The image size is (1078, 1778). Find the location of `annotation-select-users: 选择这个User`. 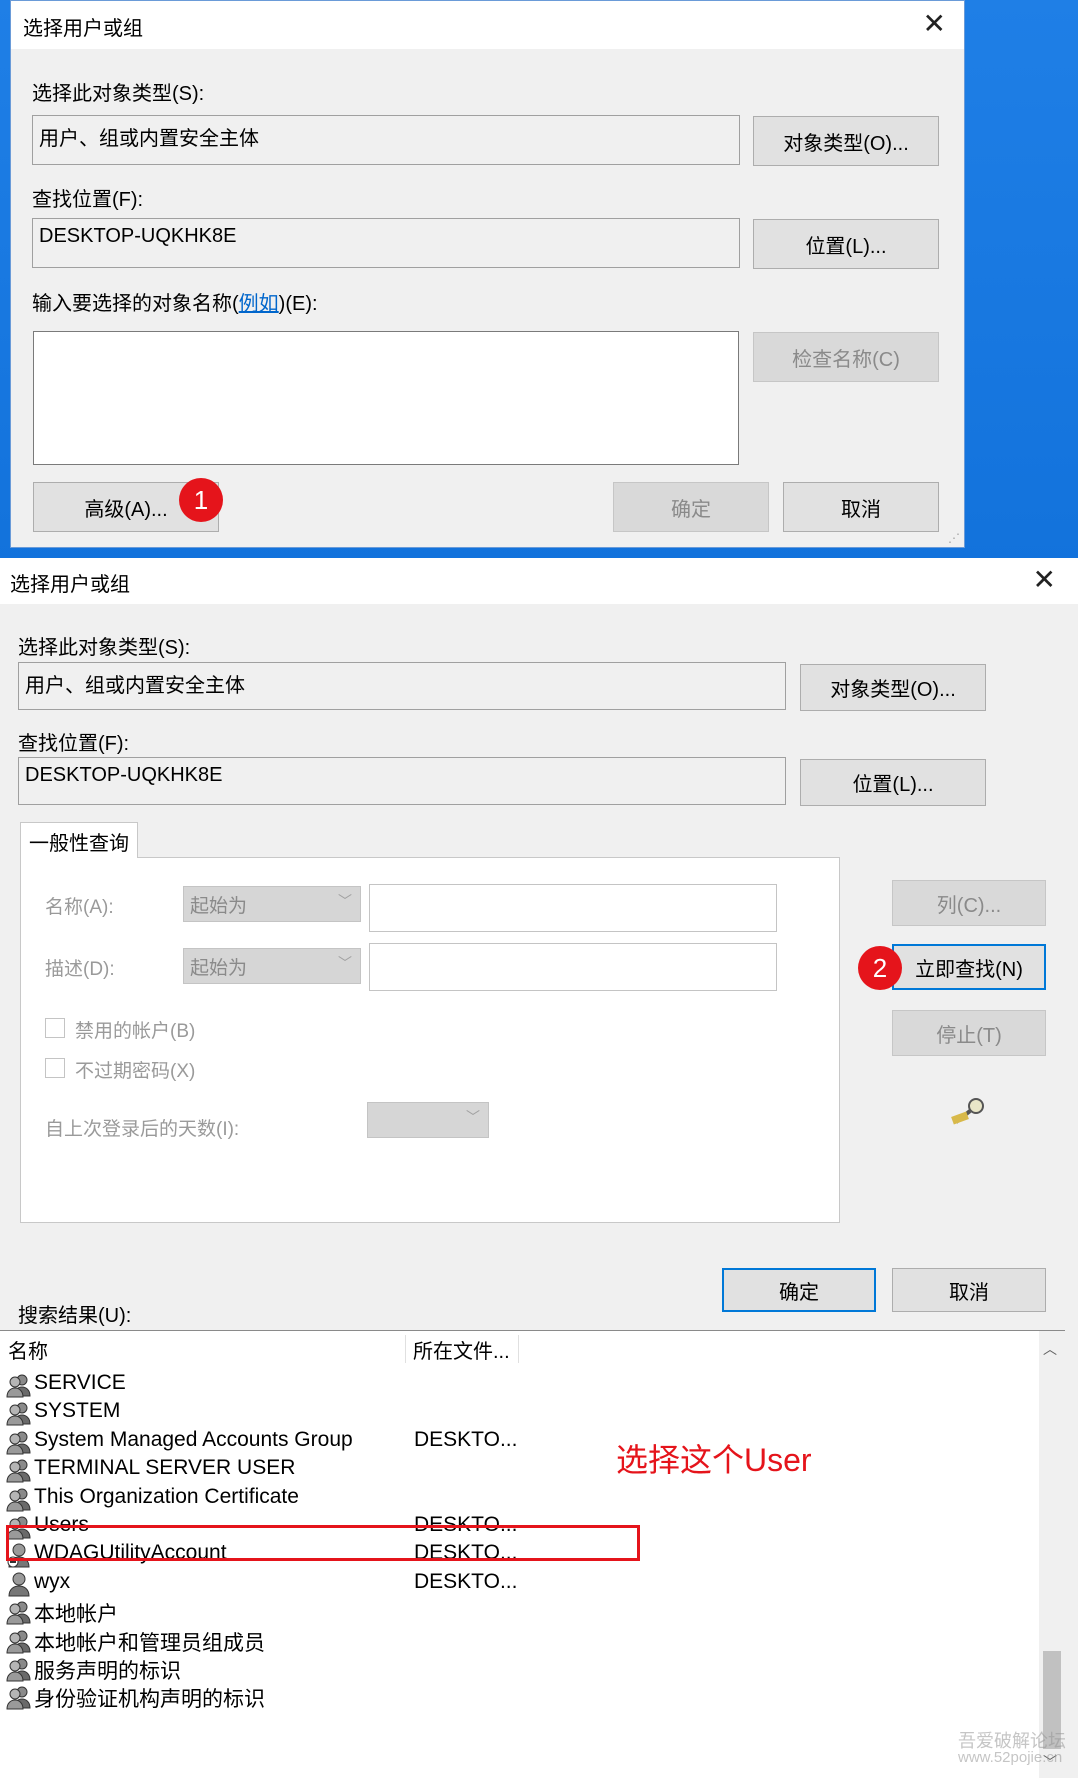

annotation-select-users: 选择这个User is located at coordinates (714, 1460).